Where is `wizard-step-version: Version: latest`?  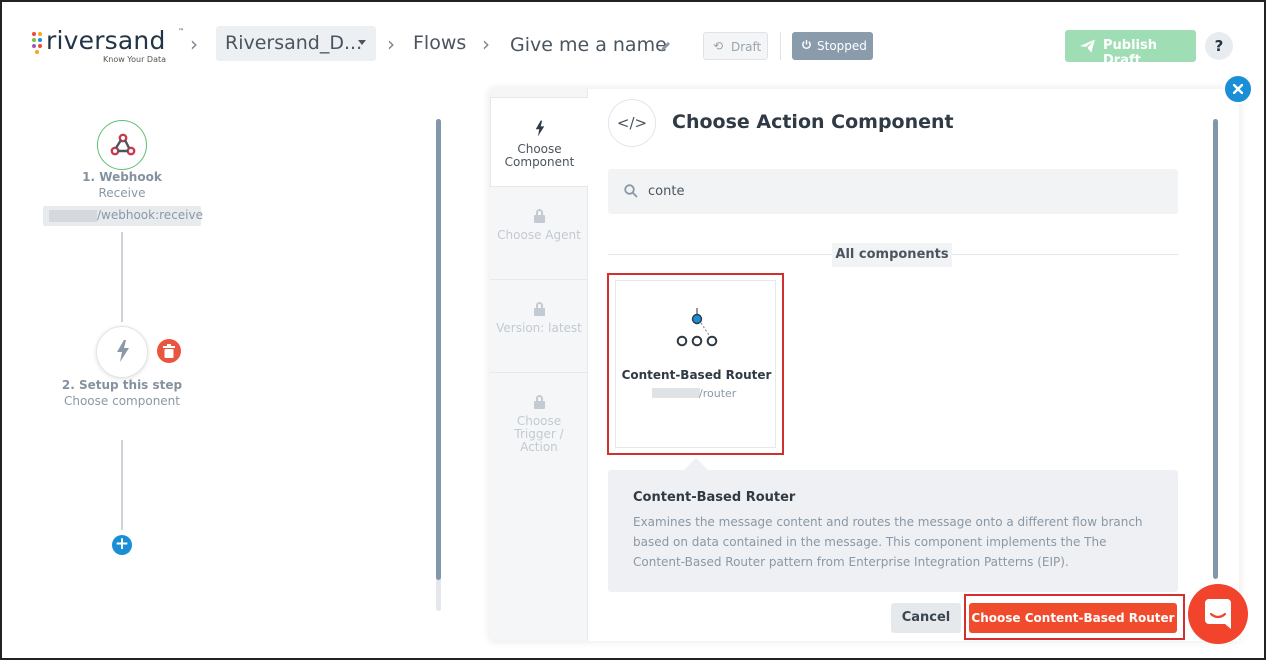
wizard-step-version: Version: latest is located at coordinates (539, 318).